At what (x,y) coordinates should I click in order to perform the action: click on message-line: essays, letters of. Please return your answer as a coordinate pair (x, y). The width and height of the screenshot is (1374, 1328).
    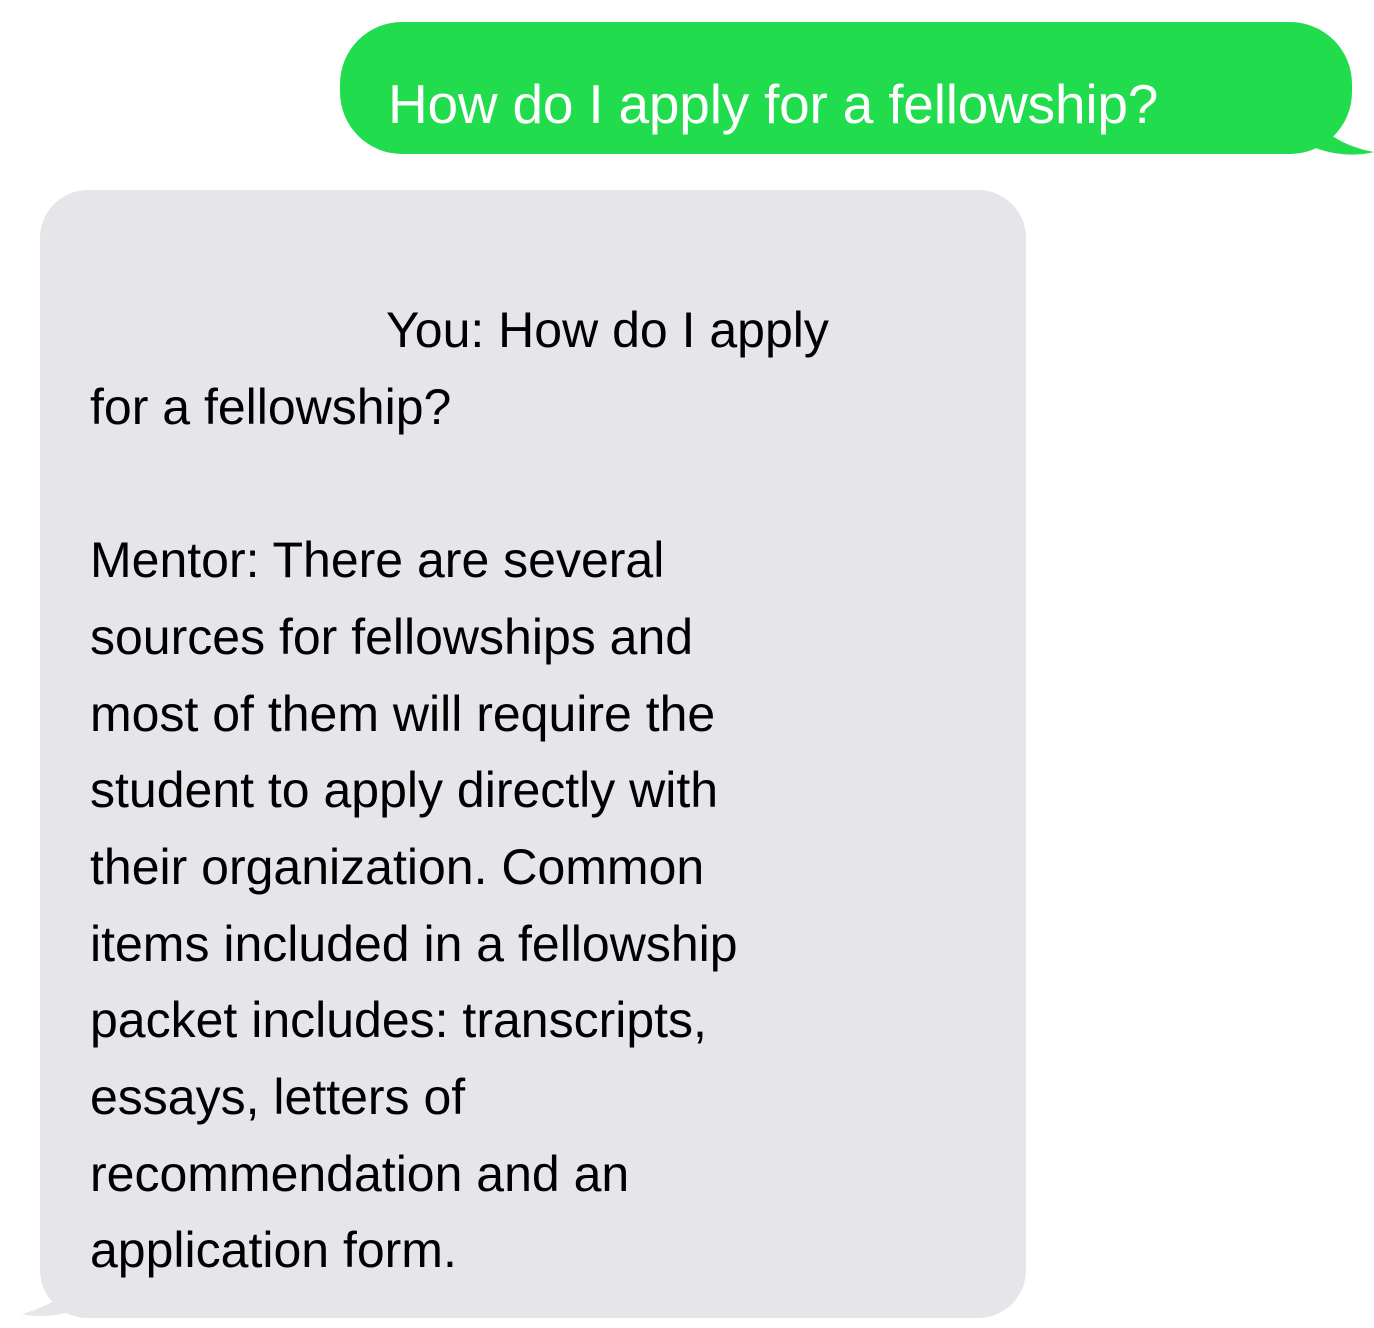
    Looking at the image, I should click on (278, 1097).